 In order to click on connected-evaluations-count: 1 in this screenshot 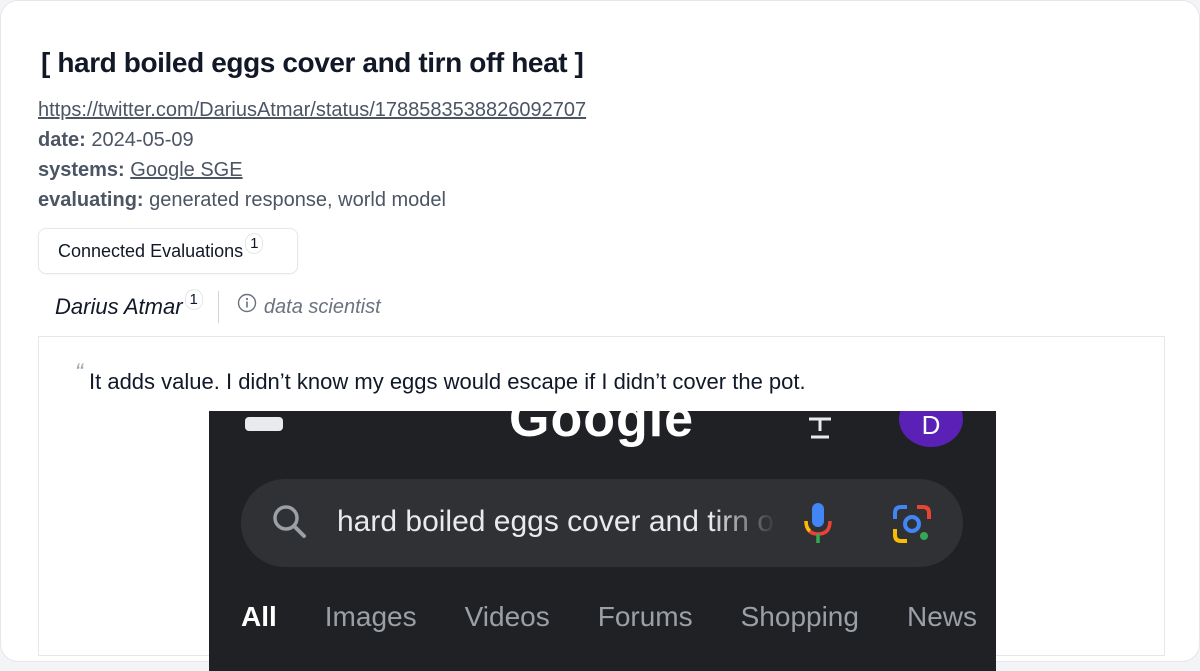, I will do `click(254, 243)`.